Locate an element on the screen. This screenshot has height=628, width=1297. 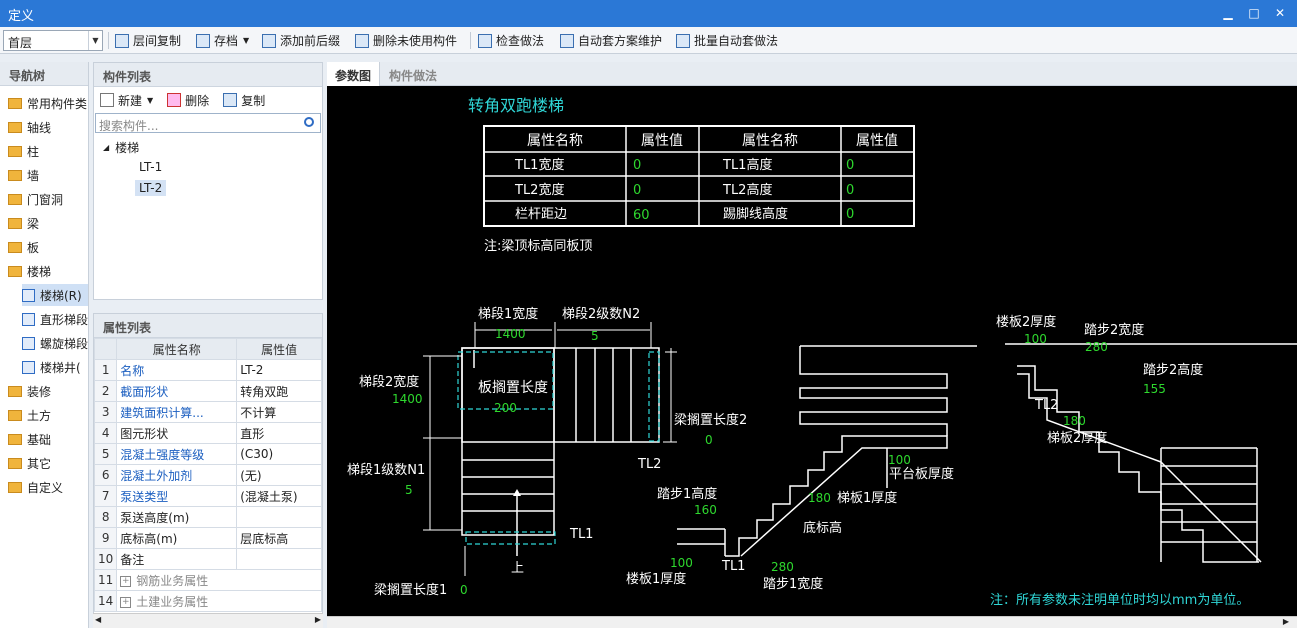
nav-item-selected: 楼梯(R) is located at coordinates (55, 295).